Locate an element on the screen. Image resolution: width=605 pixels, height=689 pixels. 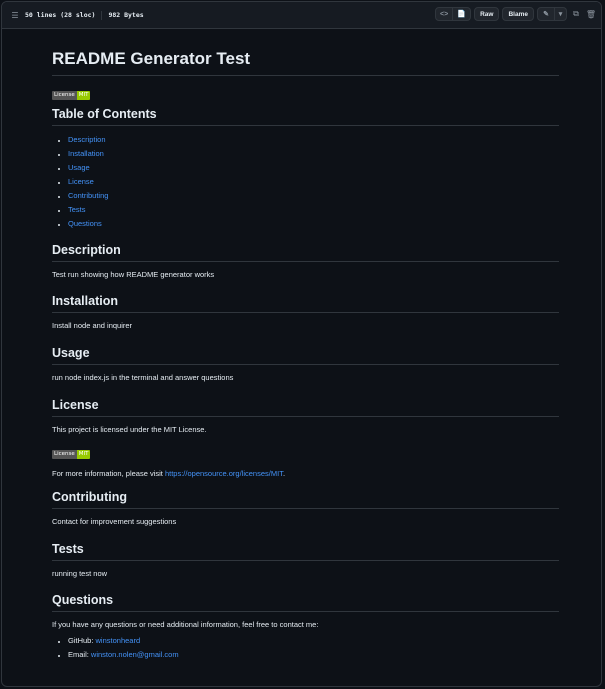
raw-button: Raw is located at coordinates (487, 14).